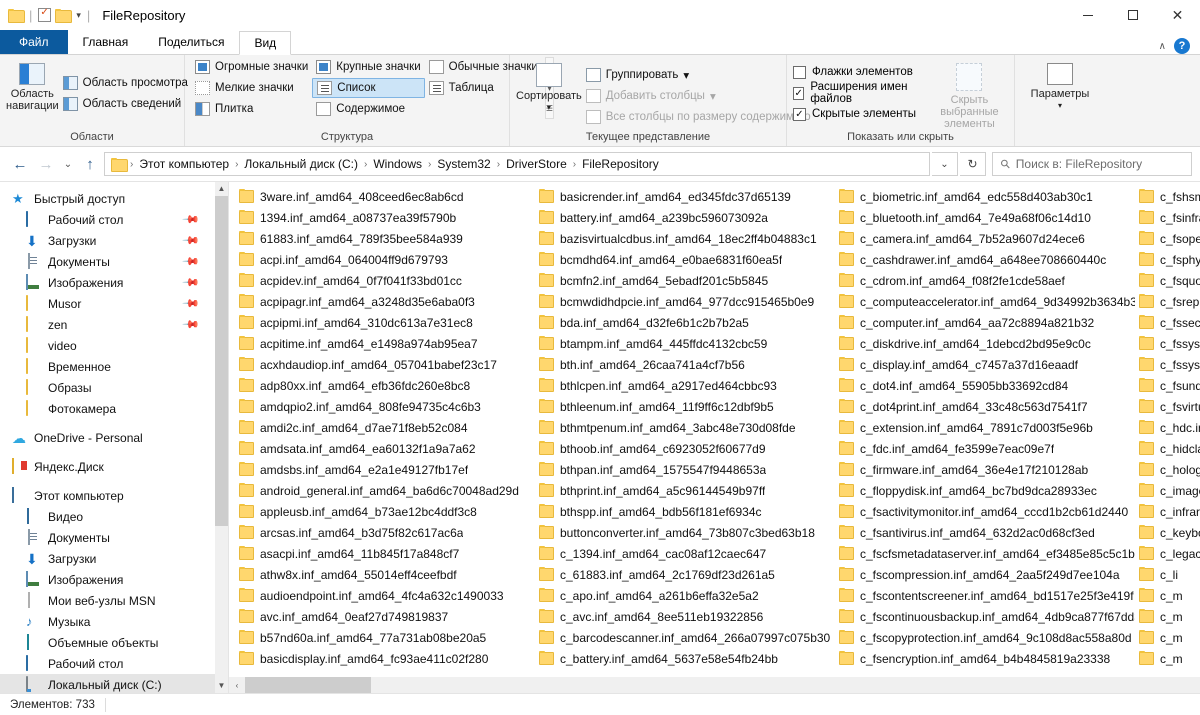  I want to click on file-list-item: c_image.inf_amd64_31731e48047fa274, so click(1167, 490).